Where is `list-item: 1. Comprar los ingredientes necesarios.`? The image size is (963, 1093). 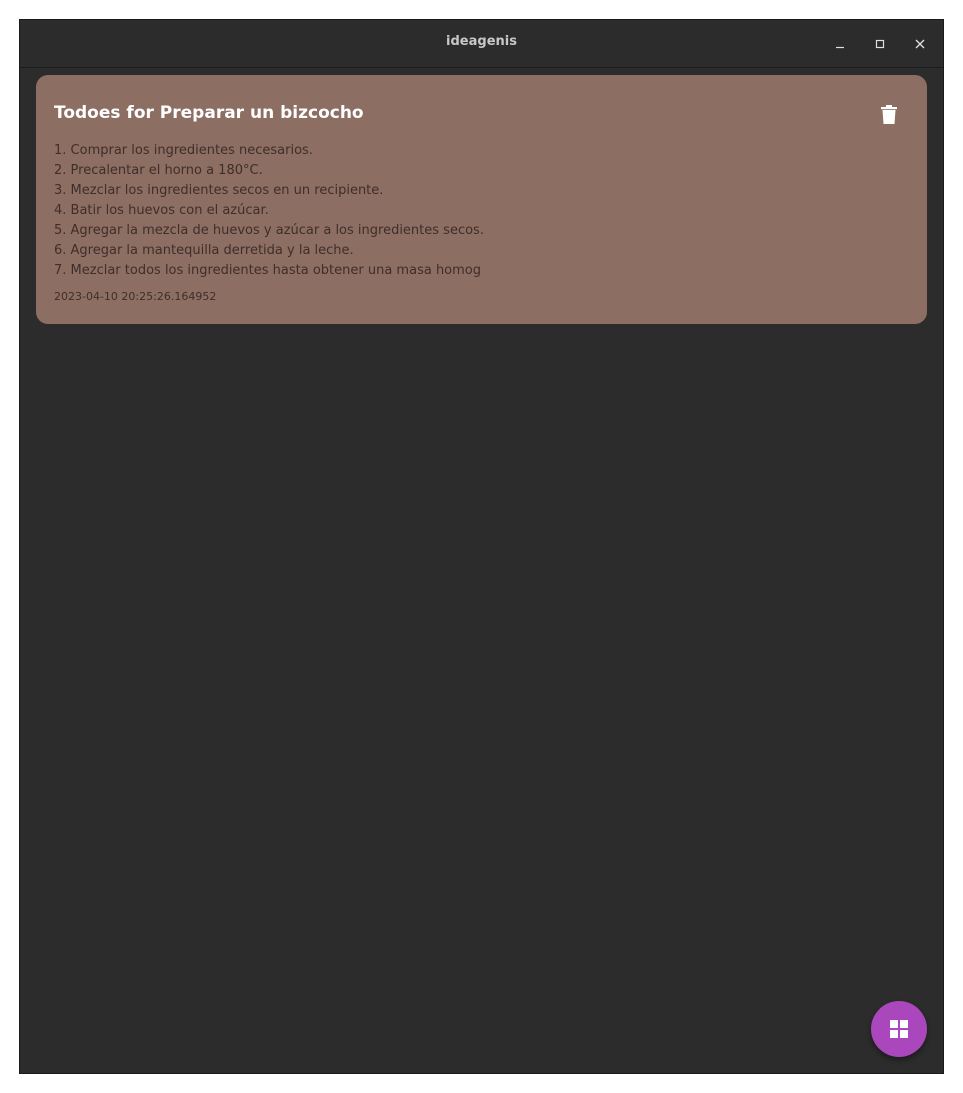 list-item: 1. Comprar los ingredientes necesarios. is located at coordinates (183, 150).